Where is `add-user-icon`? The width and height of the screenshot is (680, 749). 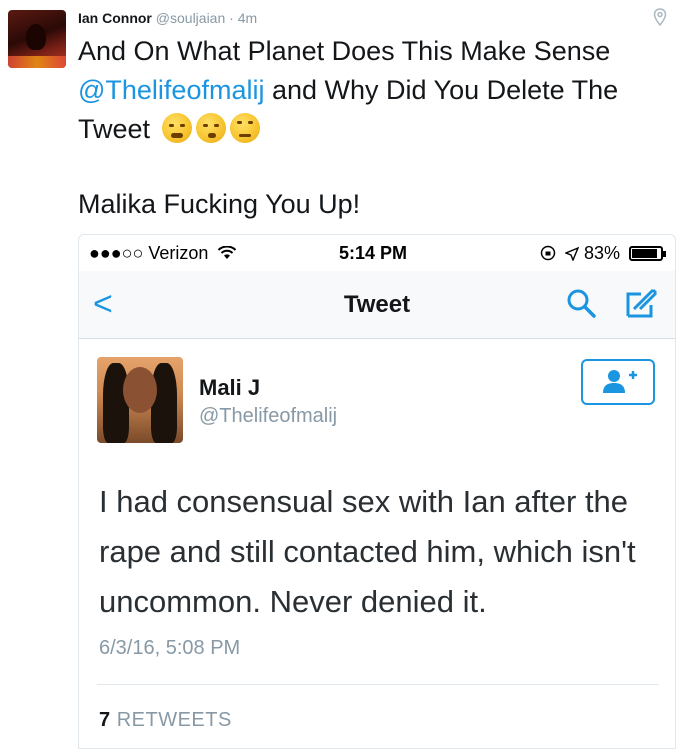 add-user-icon is located at coordinates (620, 381).